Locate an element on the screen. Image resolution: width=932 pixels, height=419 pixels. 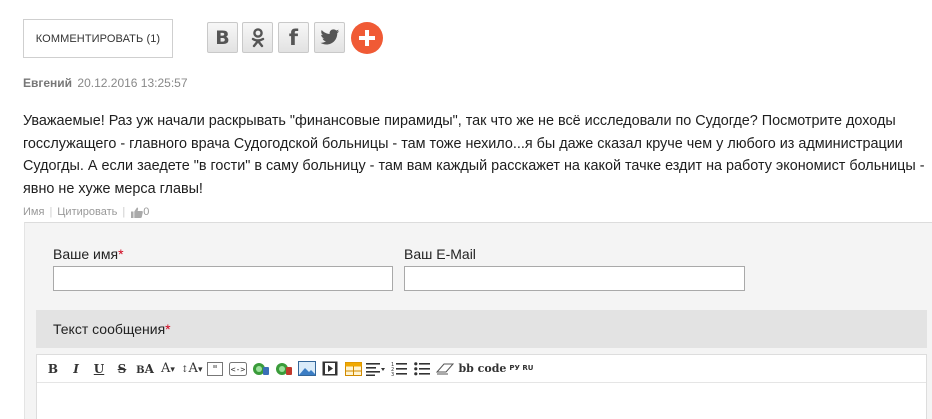
align-left-icon is located at coordinates (376, 369).